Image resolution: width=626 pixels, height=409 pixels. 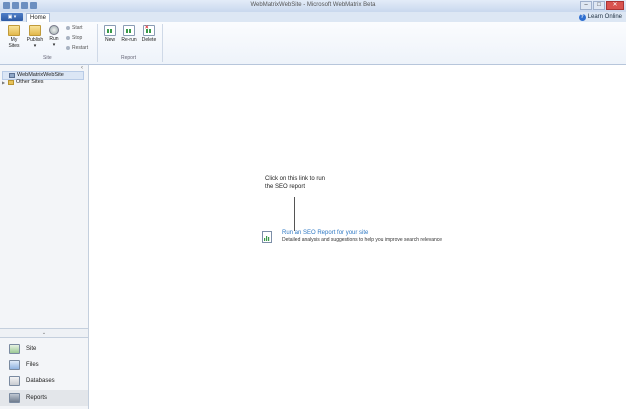 What do you see at coordinates (54, 30) in the screenshot?
I see `run-icon` at bounding box center [54, 30].